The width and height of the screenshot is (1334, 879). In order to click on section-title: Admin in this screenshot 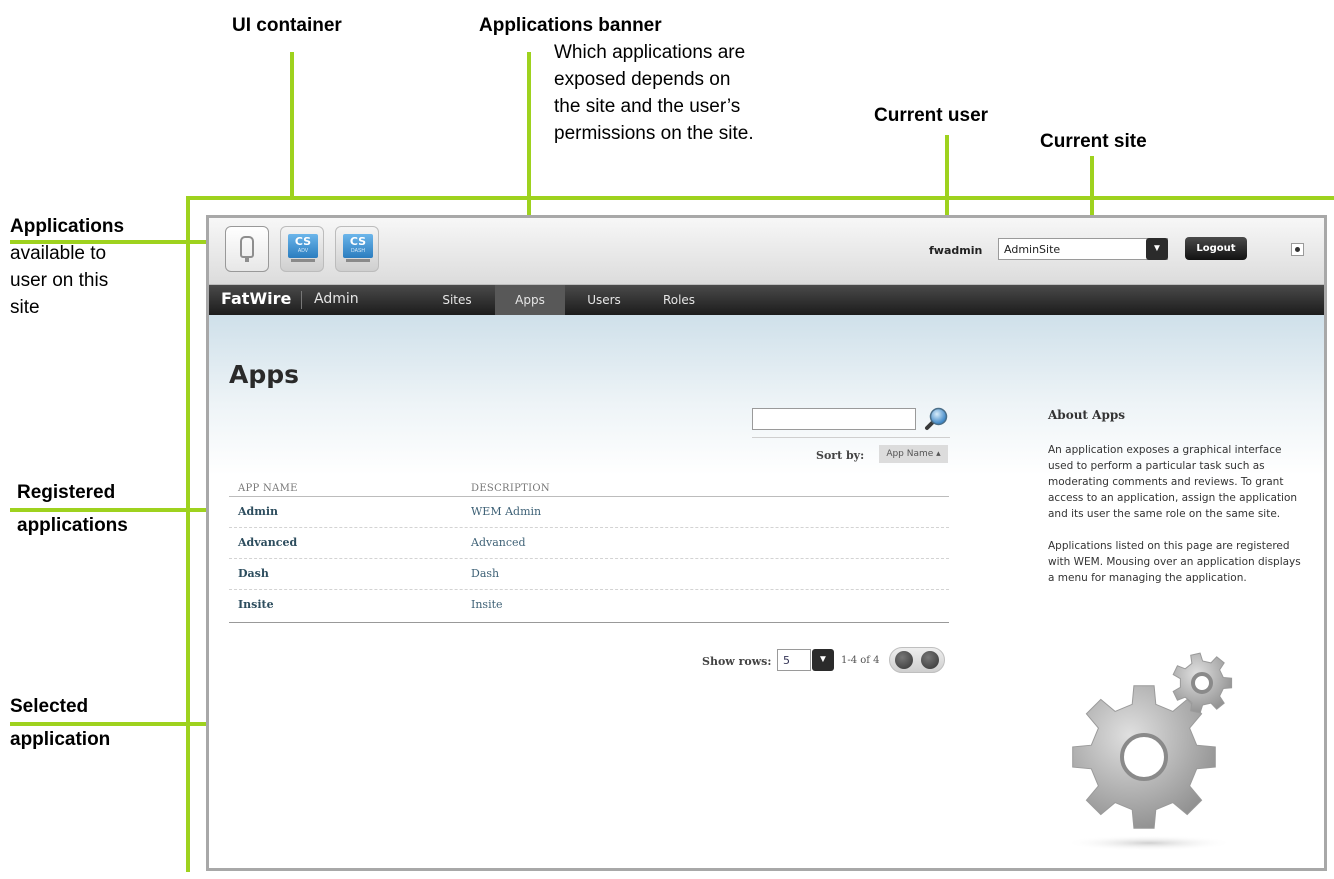, I will do `click(336, 299)`.